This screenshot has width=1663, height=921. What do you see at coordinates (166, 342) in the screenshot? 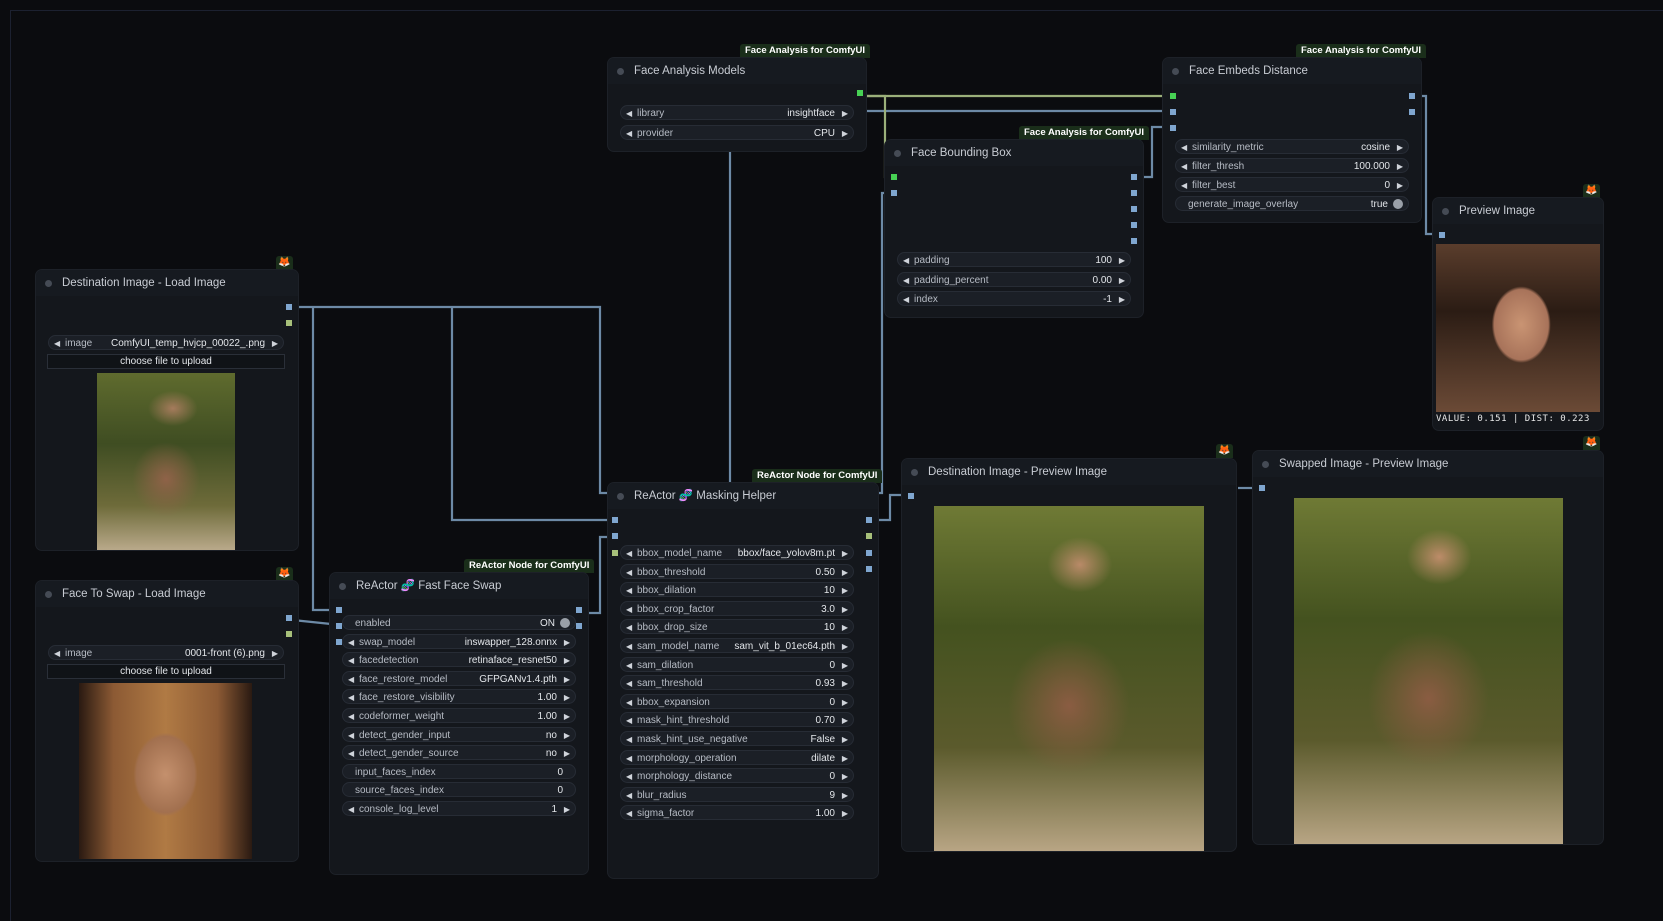
I see `widget-image: ◀ image ComfyUI_temp_hvjcp_00022_.png ▶` at bounding box center [166, 342].